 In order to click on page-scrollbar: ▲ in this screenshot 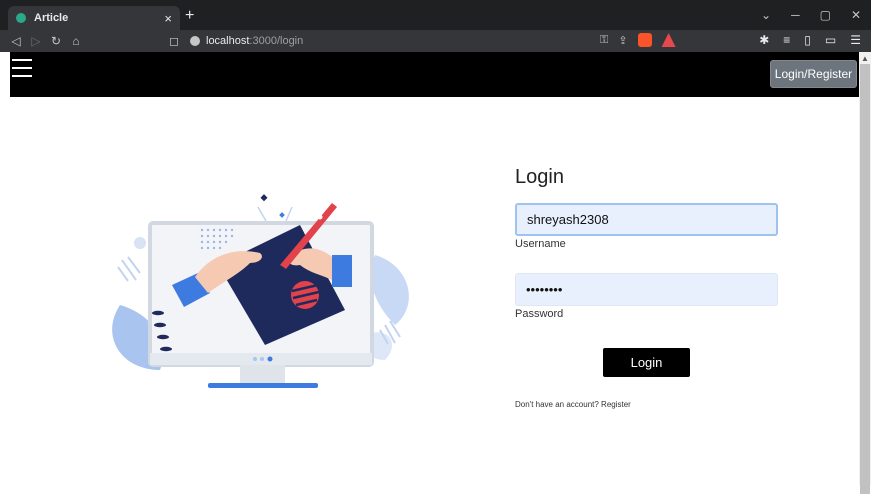, I will do `click(865, 273)`.